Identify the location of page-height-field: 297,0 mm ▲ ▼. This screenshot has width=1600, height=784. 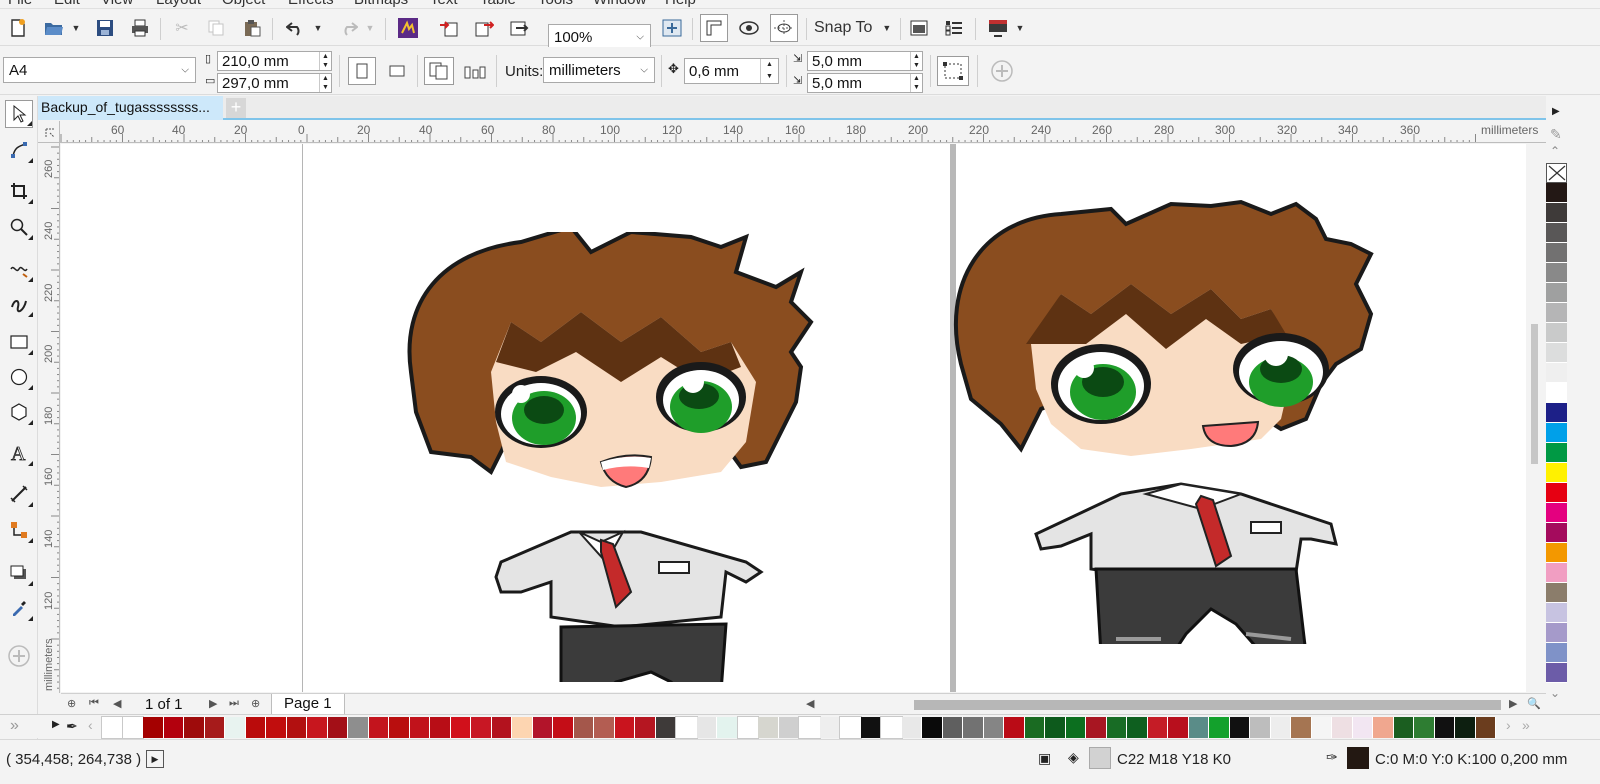
(274, 83).